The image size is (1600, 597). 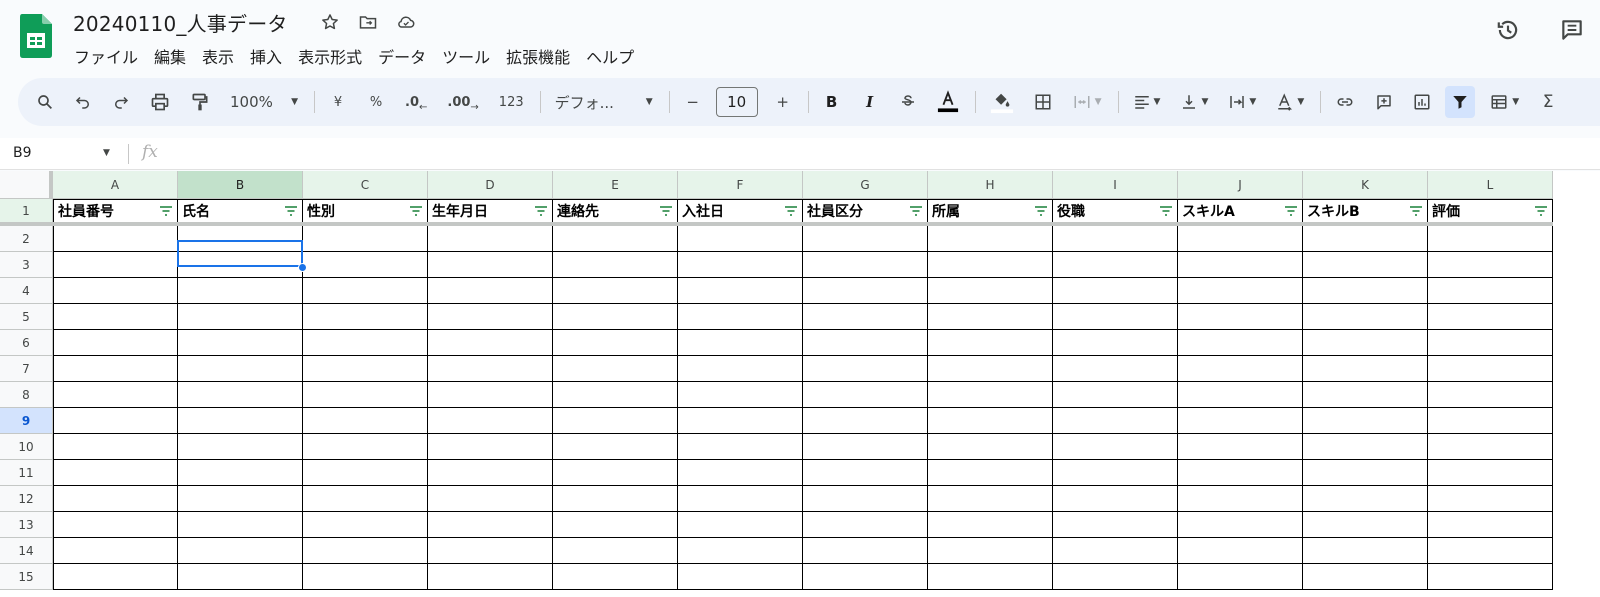 I want to click on header-cell-d: 生年月日, so click(x=490, y=210).